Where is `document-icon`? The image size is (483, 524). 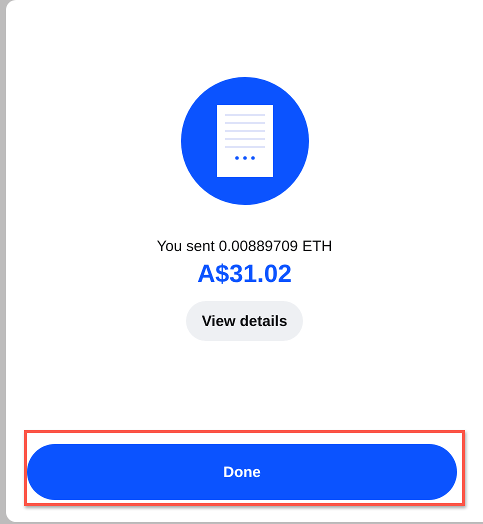
document-icon is located at coordinates (244, 141).